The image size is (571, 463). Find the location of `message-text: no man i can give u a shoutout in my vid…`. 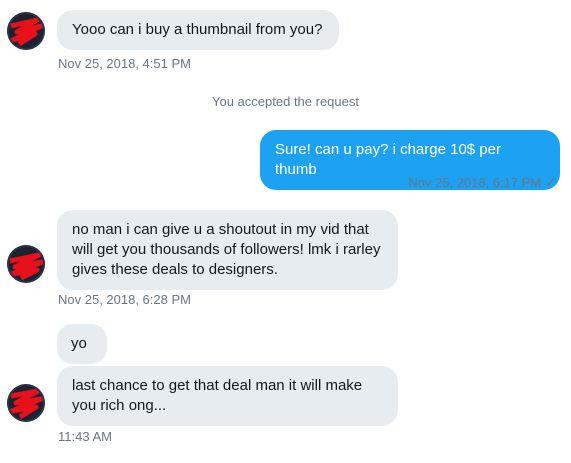

message-text: no man i can give u a shoutout in my vid… is located at coordinates (226, 249).